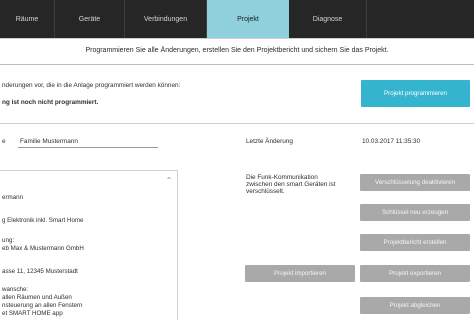  Describe the element at coordinates (415, 212) in the screenshot. I see `reset-key-button: Schlüssel neu erzeugen` at that location.